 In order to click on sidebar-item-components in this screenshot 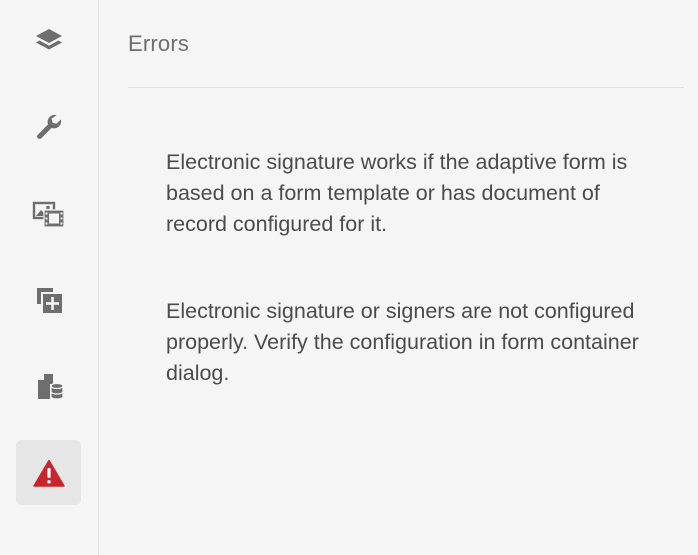, I will do `click(48, 299)`.